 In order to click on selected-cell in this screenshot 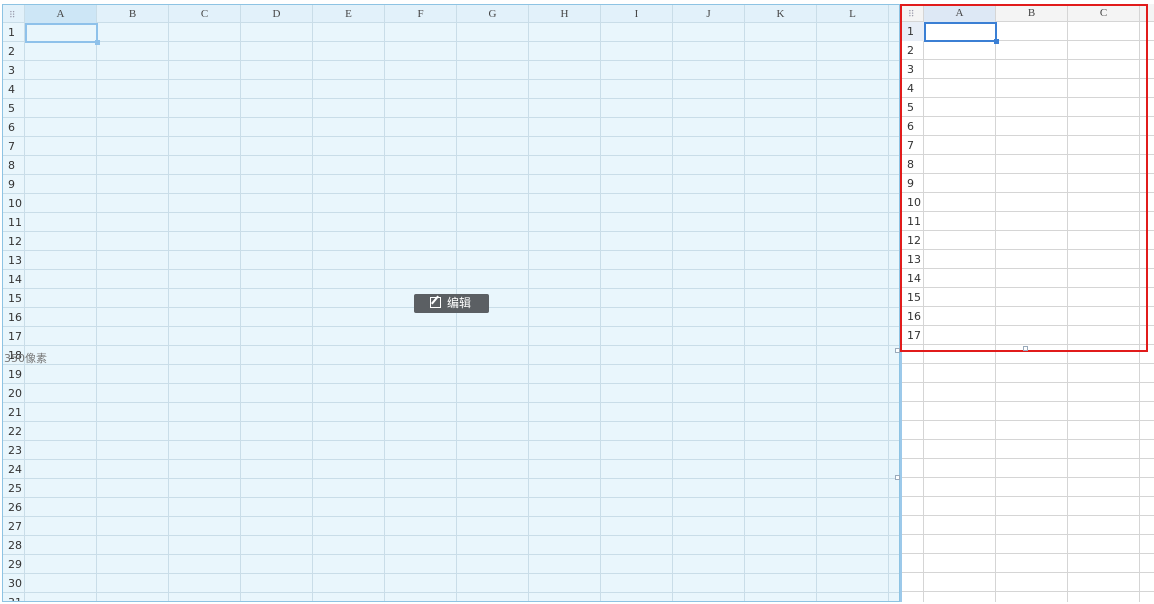, I will do `click(61, 33)`.